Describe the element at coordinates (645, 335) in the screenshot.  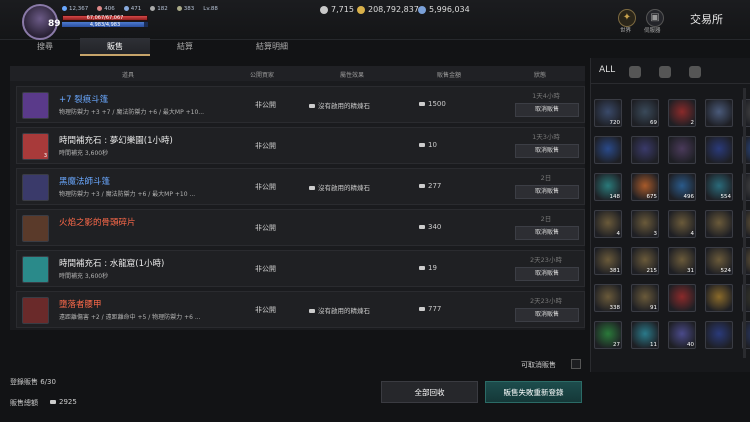
I see `inventory-slot: 11` at that location.